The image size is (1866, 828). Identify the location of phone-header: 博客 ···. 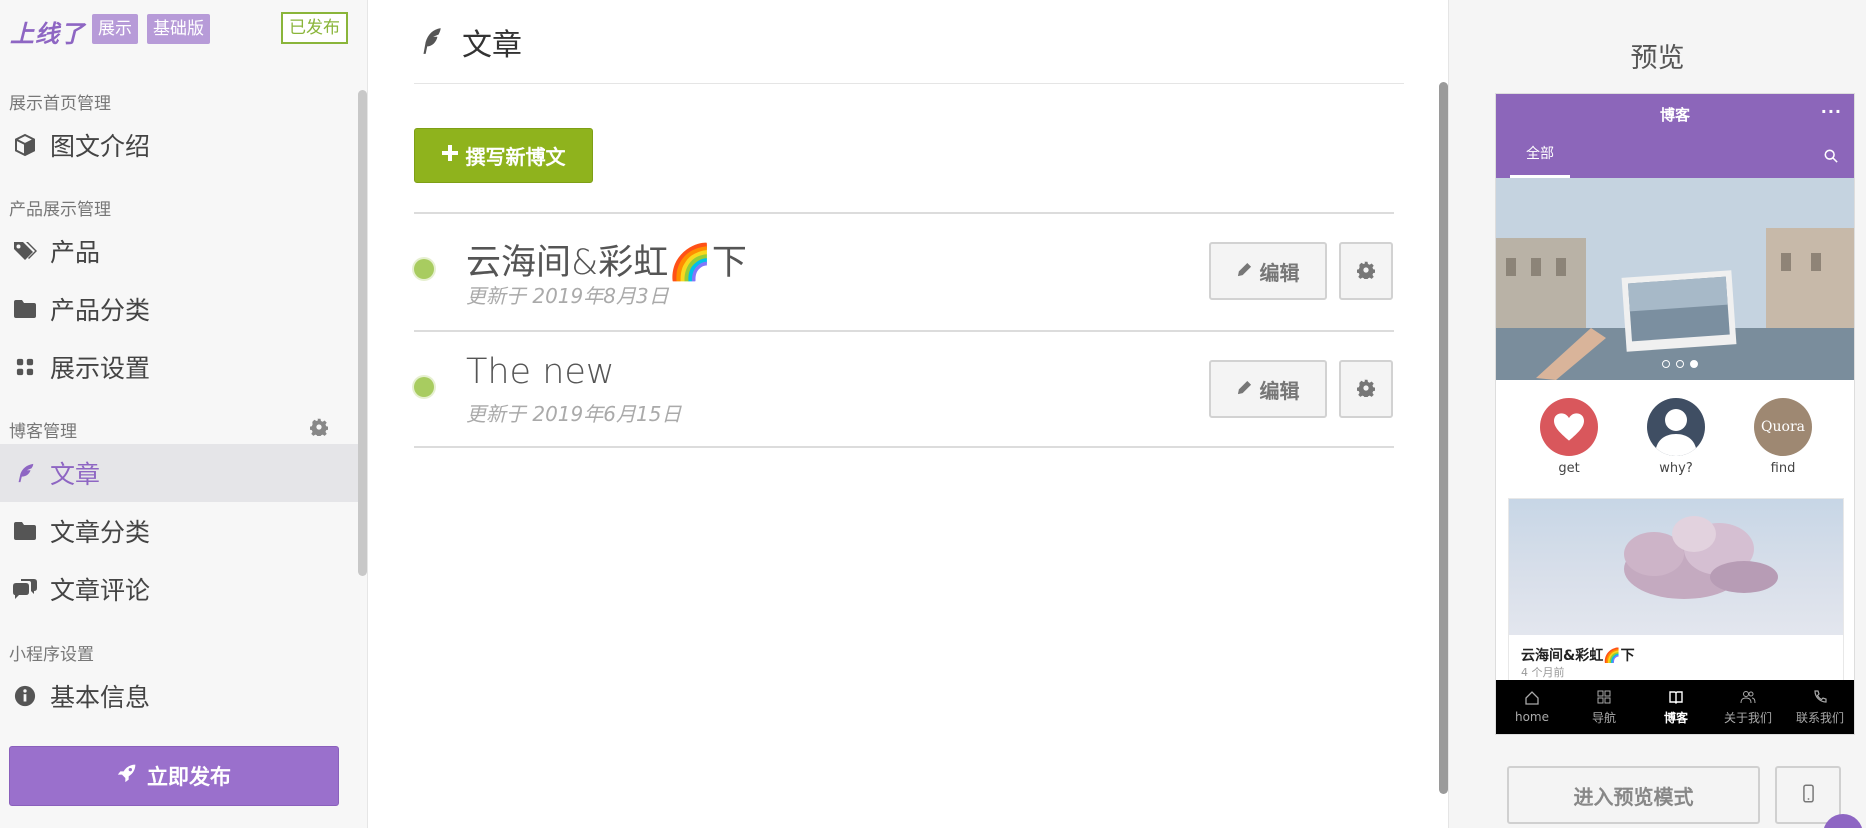
(1675, 114).